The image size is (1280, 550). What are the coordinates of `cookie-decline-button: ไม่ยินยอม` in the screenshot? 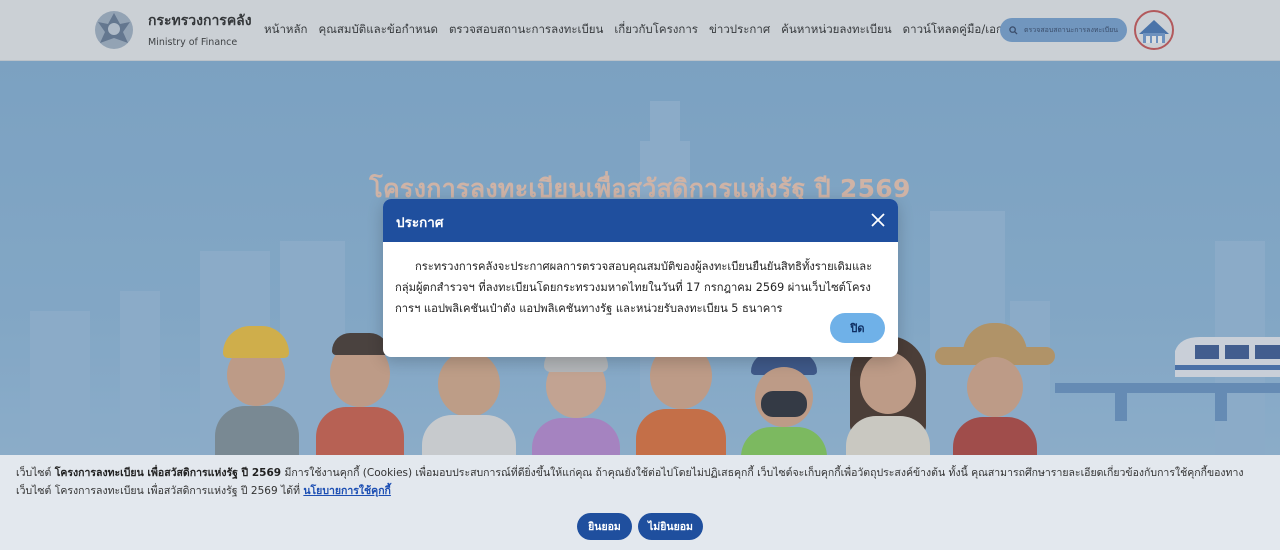 It's located at (670, 526).